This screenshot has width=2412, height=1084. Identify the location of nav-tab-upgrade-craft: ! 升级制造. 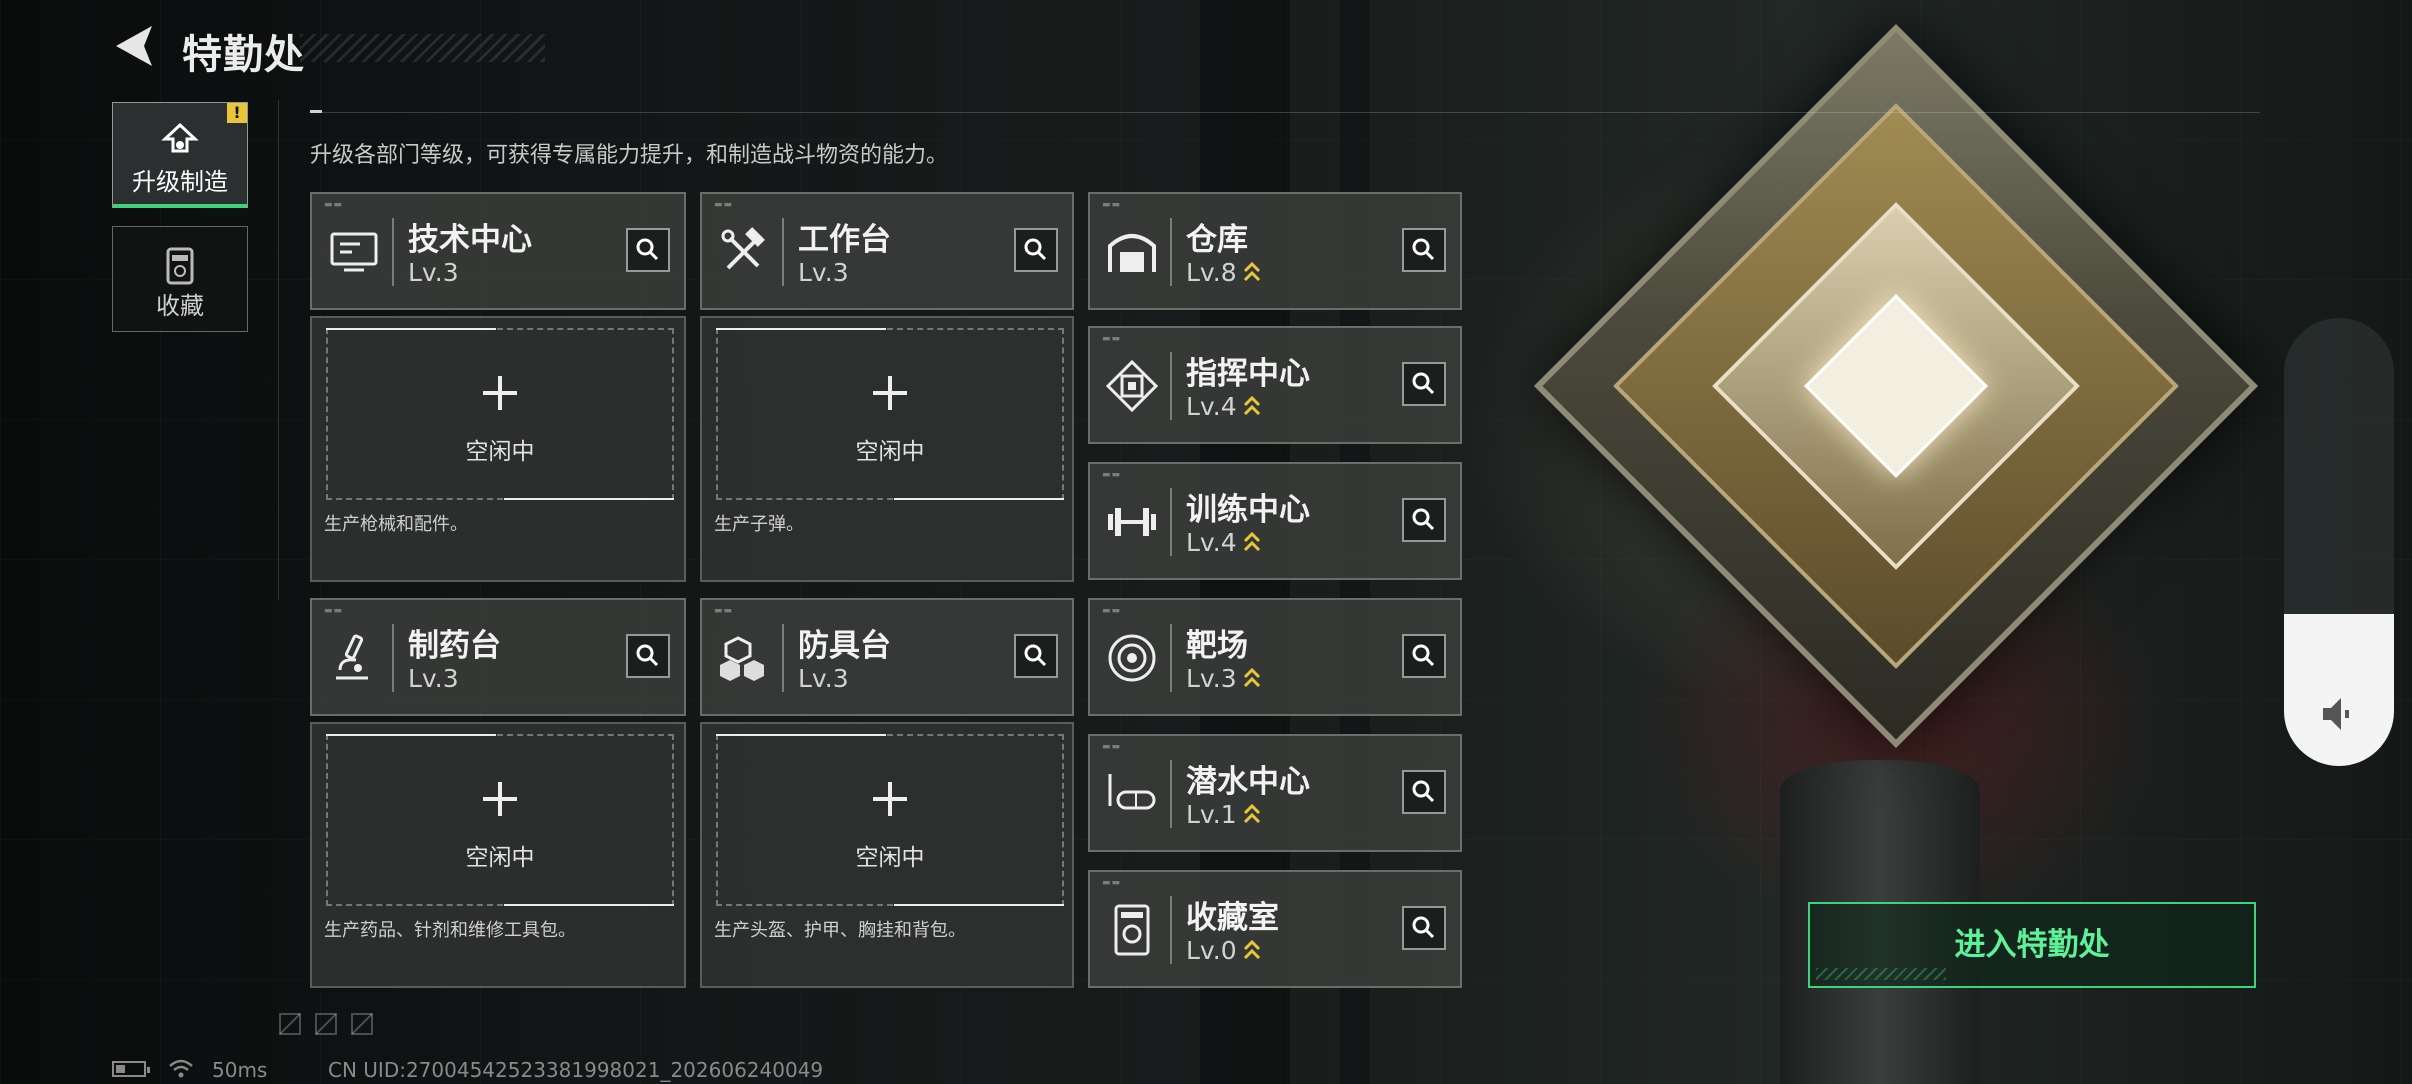
(180, 155).